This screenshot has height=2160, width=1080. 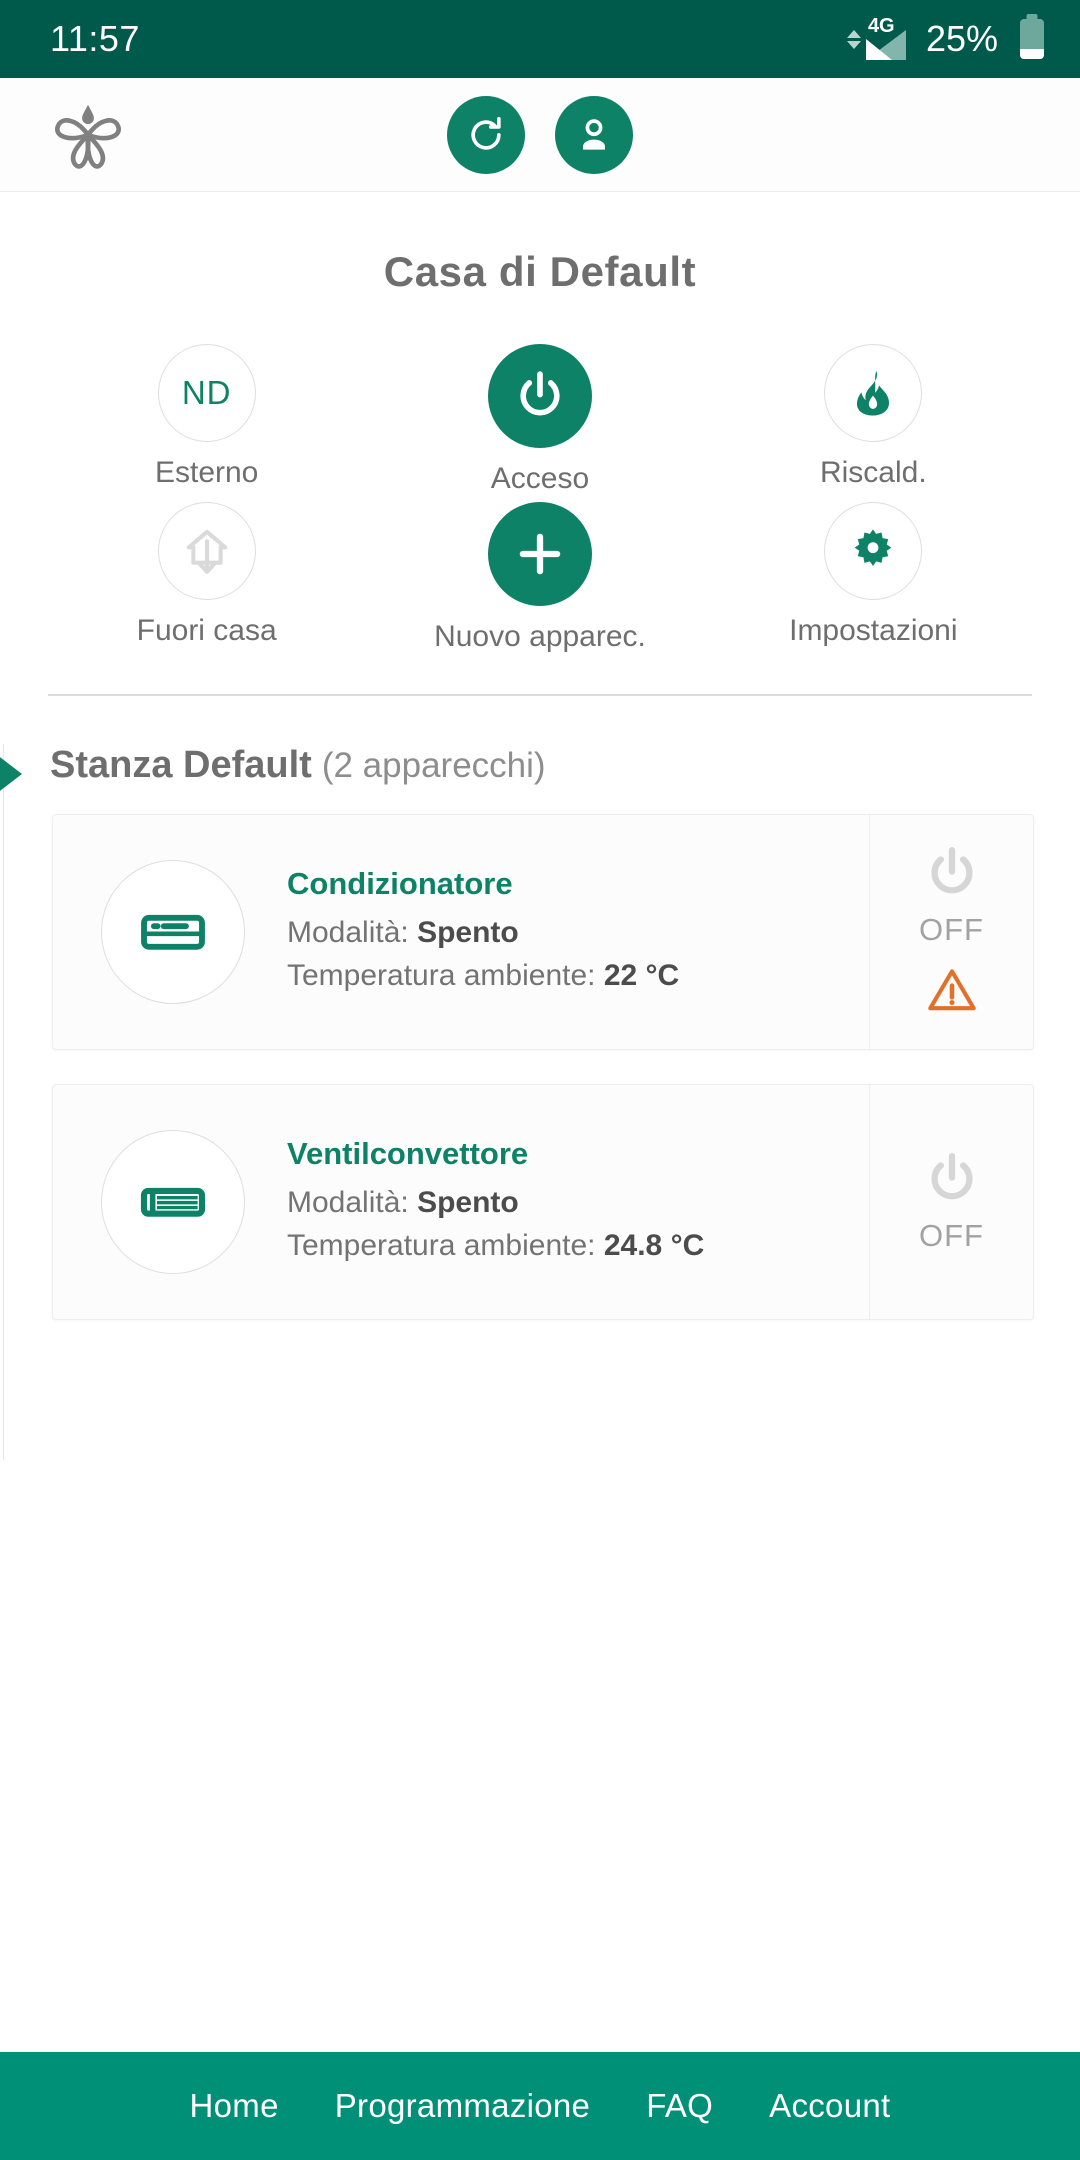 I want to click on quick-action-label: Riscald., so click(x=873, y=472).